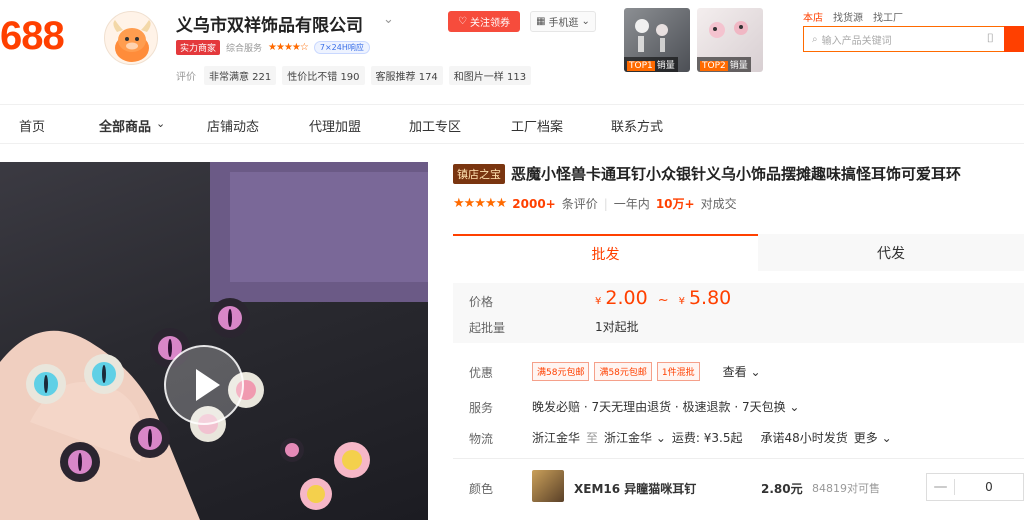 The width and height of the screenshot is (1024, 520). Describe the element at coordinates (617, 327) in the screenshot. I see `min-order-value: 1对起批` at that location.